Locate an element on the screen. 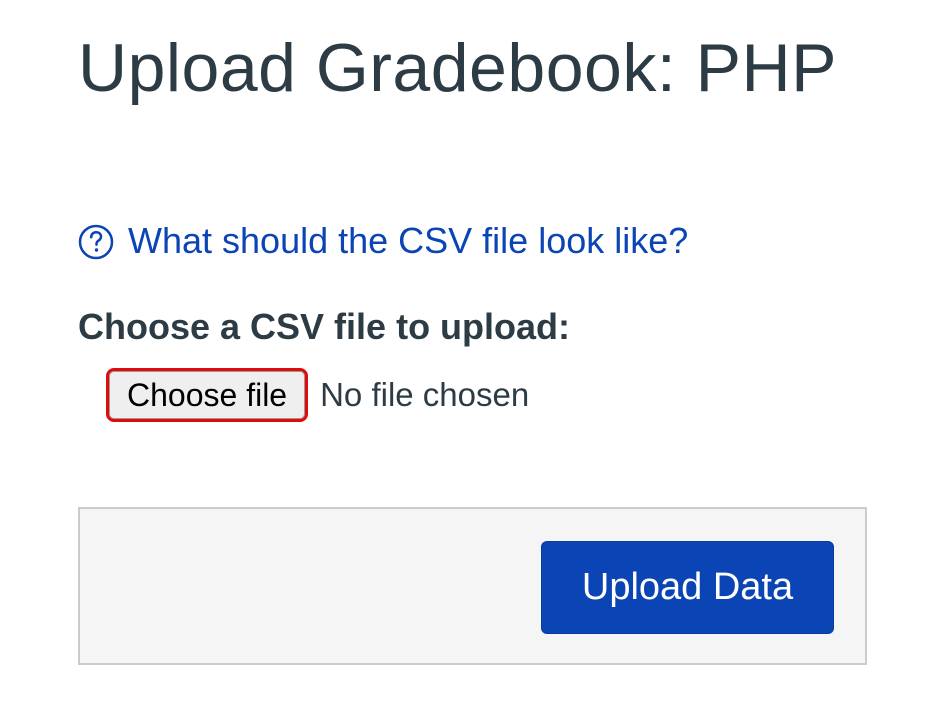 The height and width of the screenshot is (710, 926). csv-file-input: Choose file No file chosen is located at coordinates (317, 395).